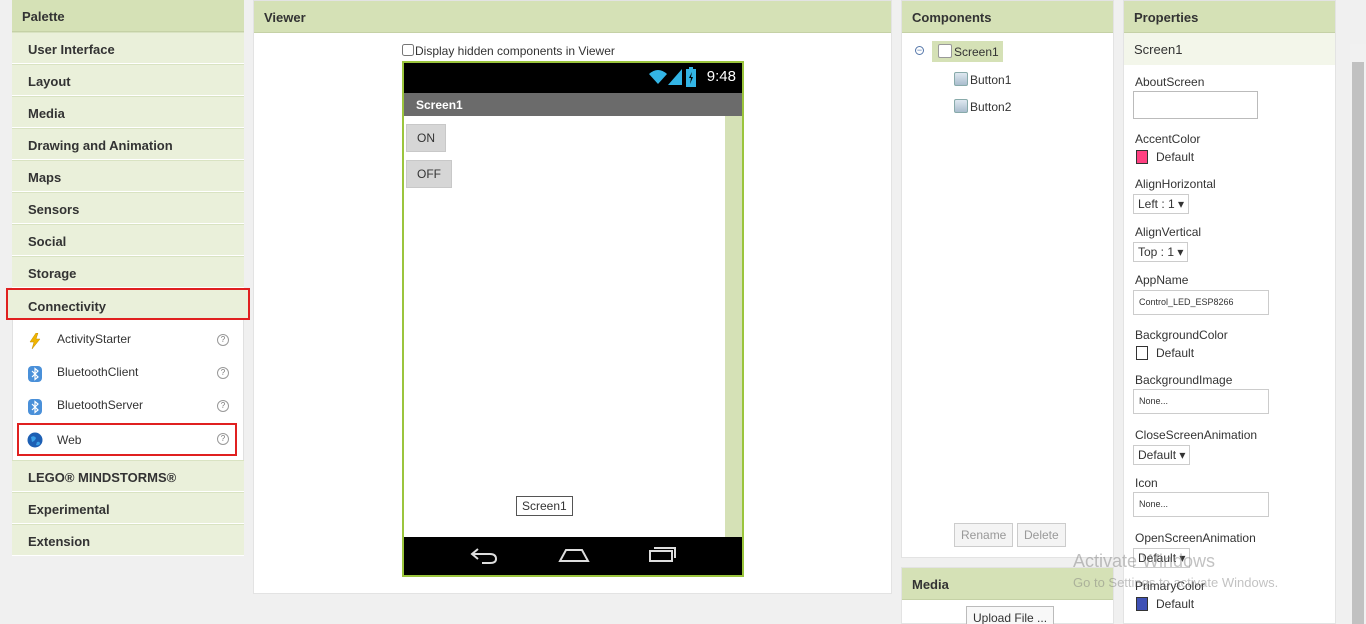 The image size is (1366, 624). I want to click on lightning-icon, so click(35, 341).